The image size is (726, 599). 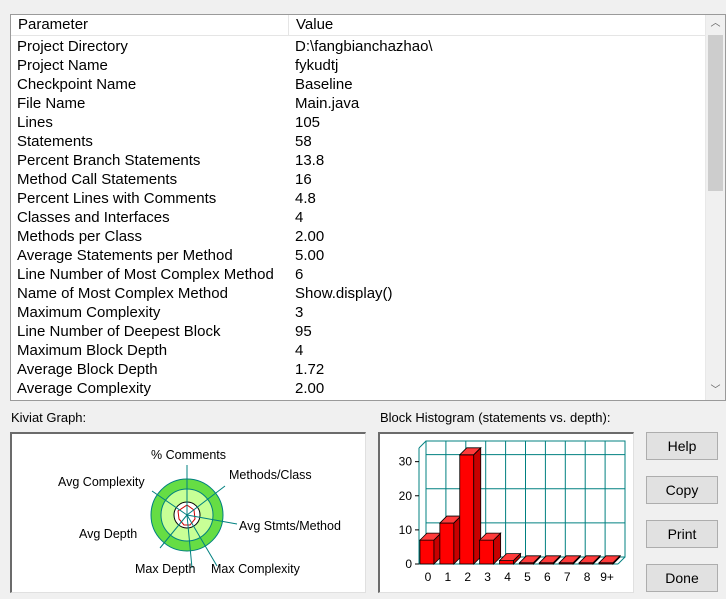 I want to click on kiviat-axis-label-max-depth: Max Depth, so click(x=165, y=569).